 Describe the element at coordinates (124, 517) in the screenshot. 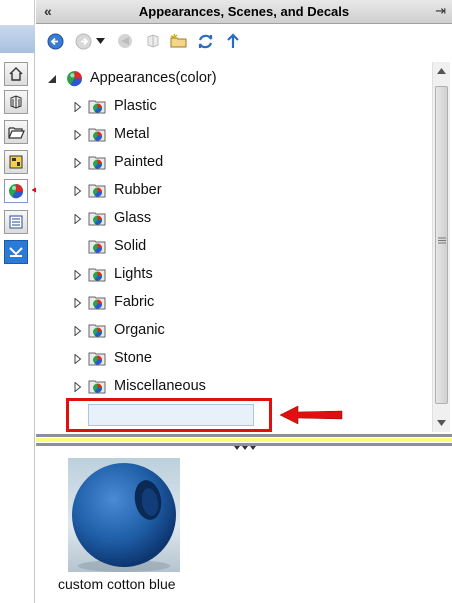

I see `blue-ball-image` at that location.